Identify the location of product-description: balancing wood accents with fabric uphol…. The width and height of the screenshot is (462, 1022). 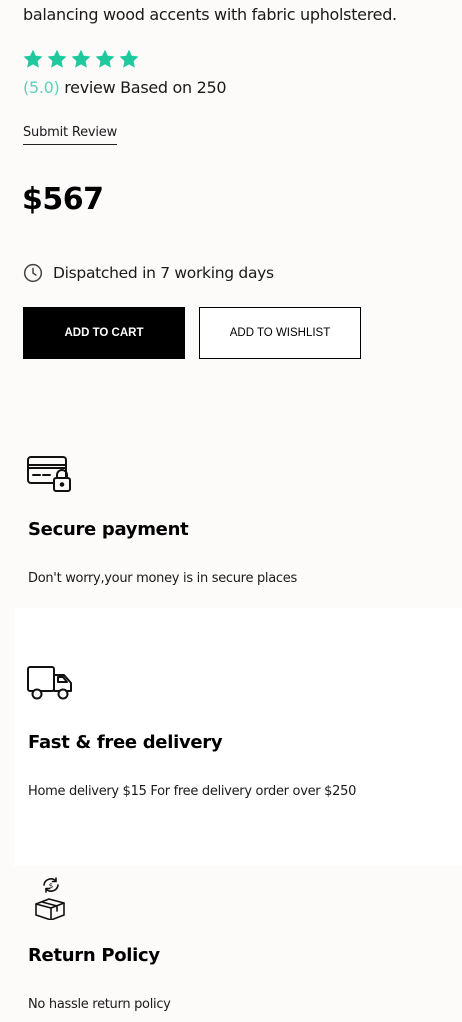
(210, 14).